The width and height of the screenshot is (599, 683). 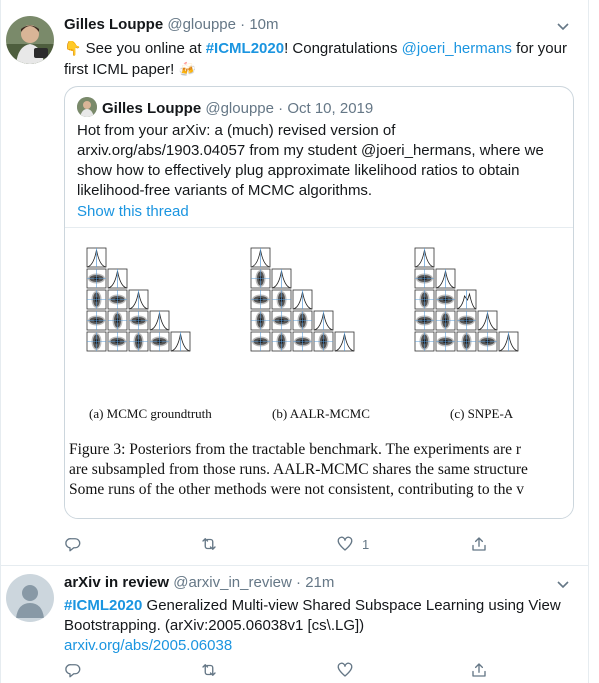 What do you see at coordinates (187, 69) in the screenshot?
I see `beers-emoji: 🍻` at bounding box center [187, 69].